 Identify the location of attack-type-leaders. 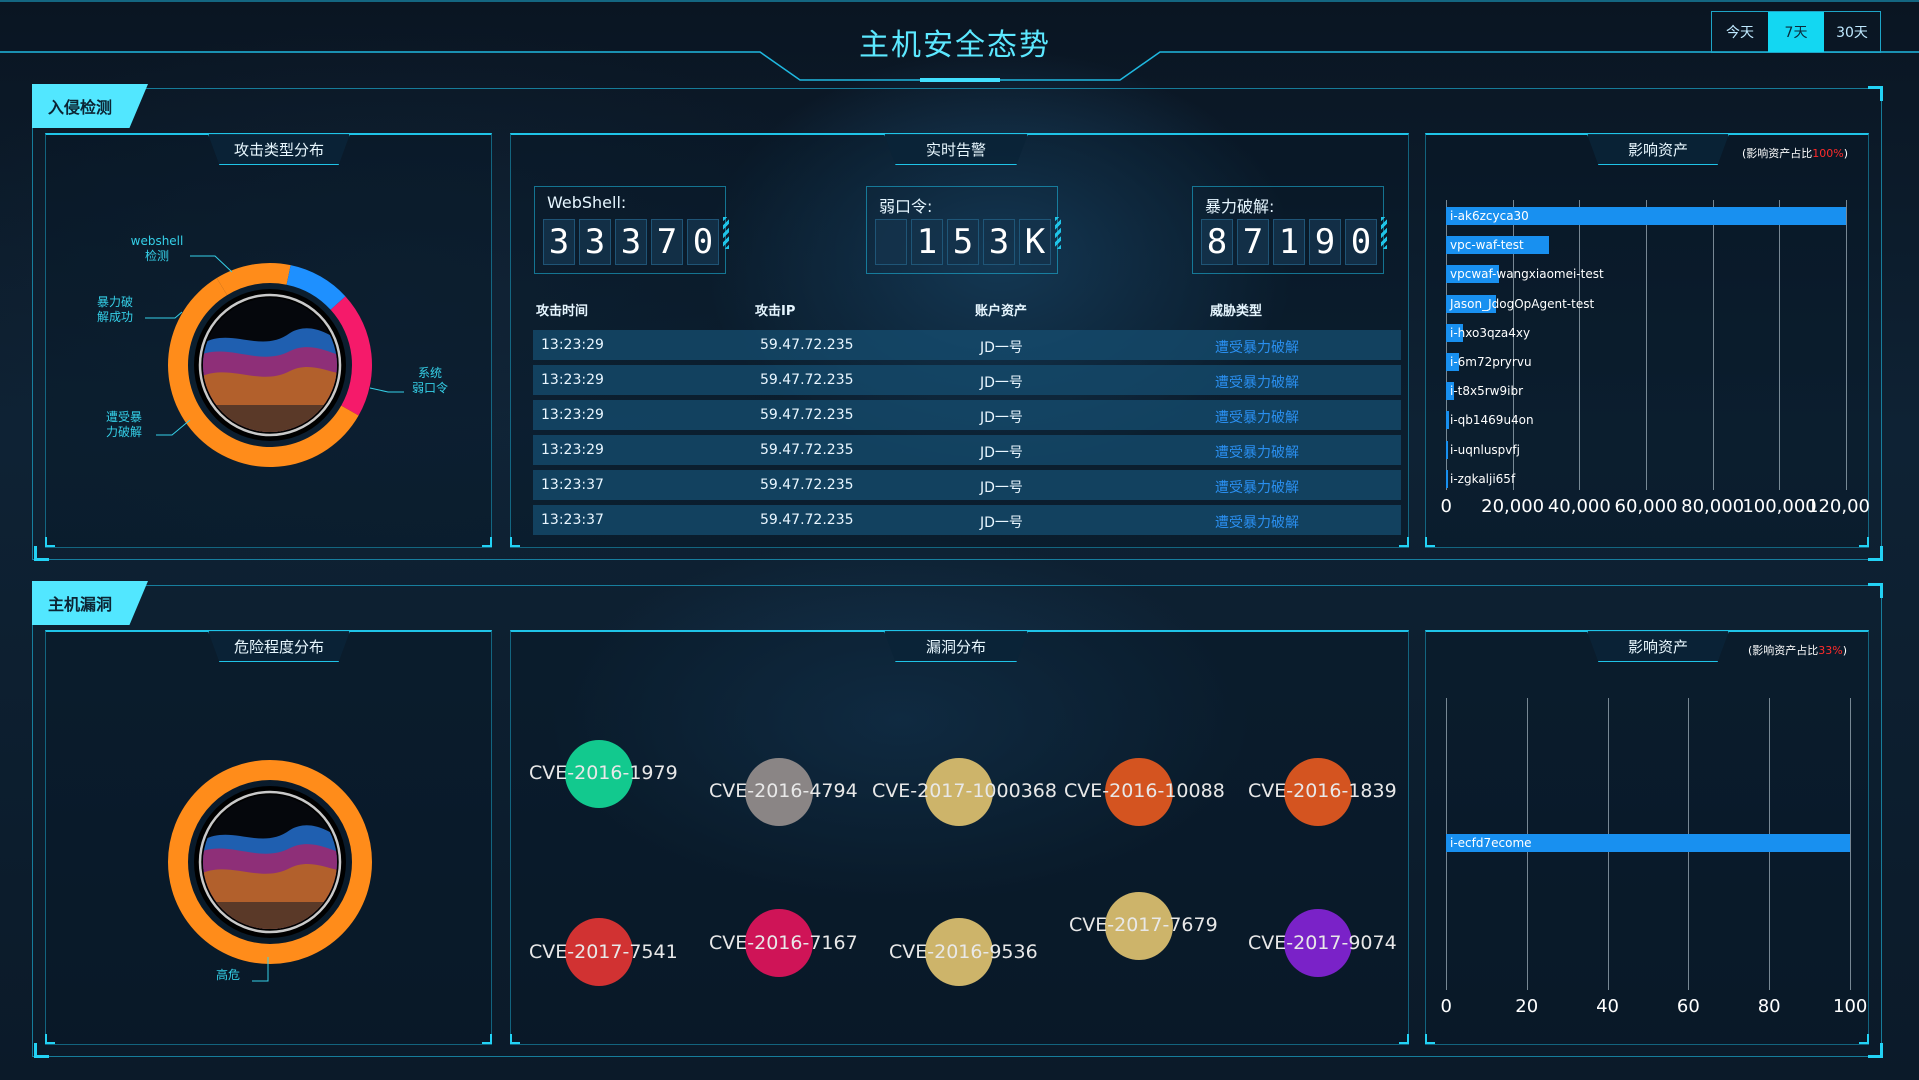
(274, 345).